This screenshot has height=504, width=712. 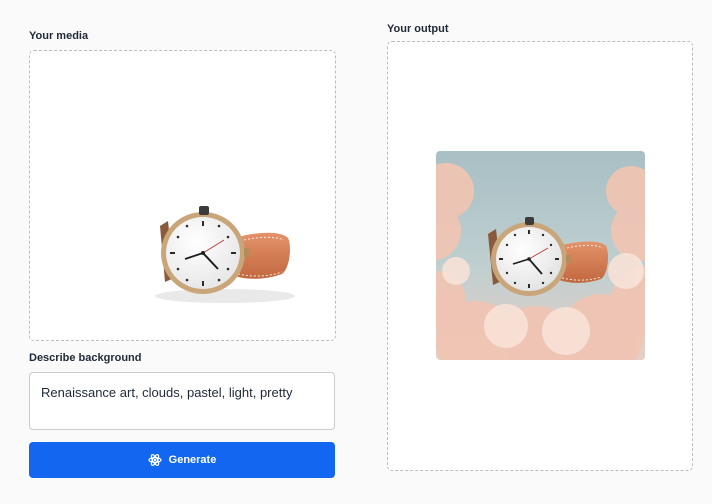 What do you see at coordinates (59, 36) in the screenshot?
I see `media-label: Your media` at bounding box center [59, 36].